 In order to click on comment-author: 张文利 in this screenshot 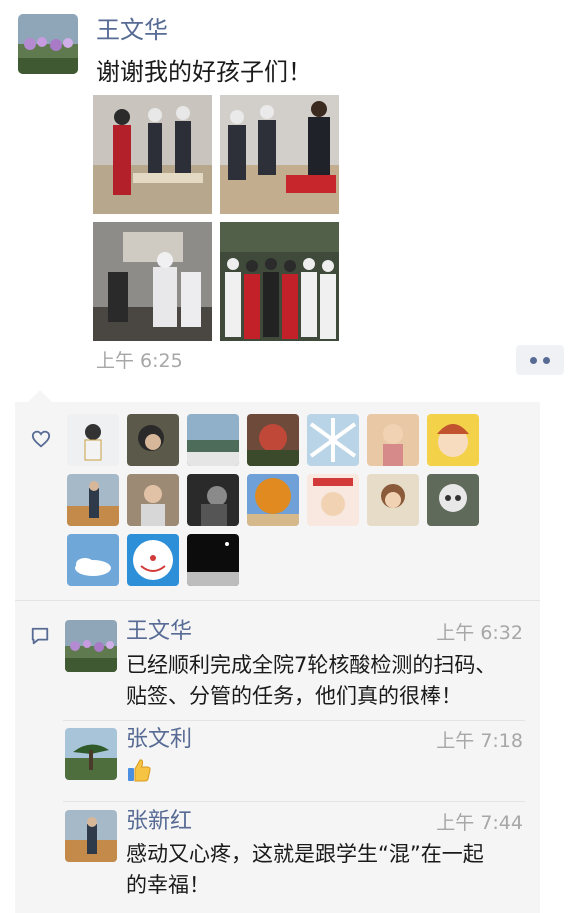, I will do `click(159, 740)`.